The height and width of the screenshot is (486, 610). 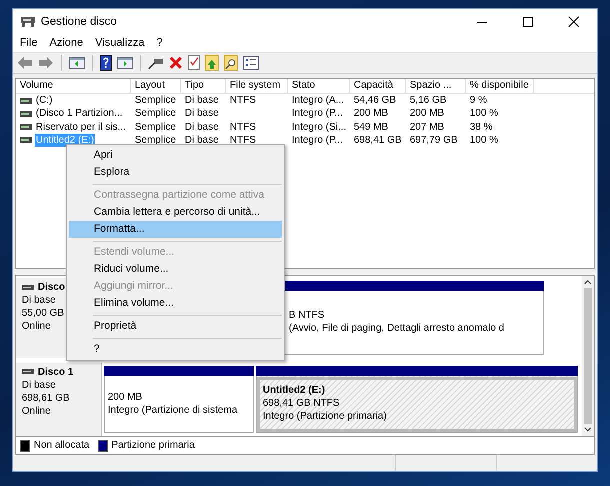 I want to click on column-header: Volume, so click(x=73, y=85).